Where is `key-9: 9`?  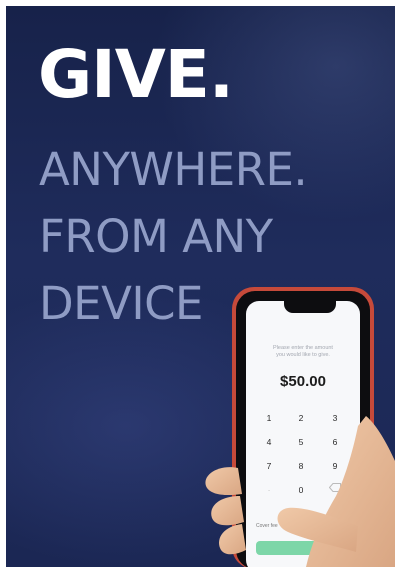
key-9: 9 is located at coordinates (335, 466).